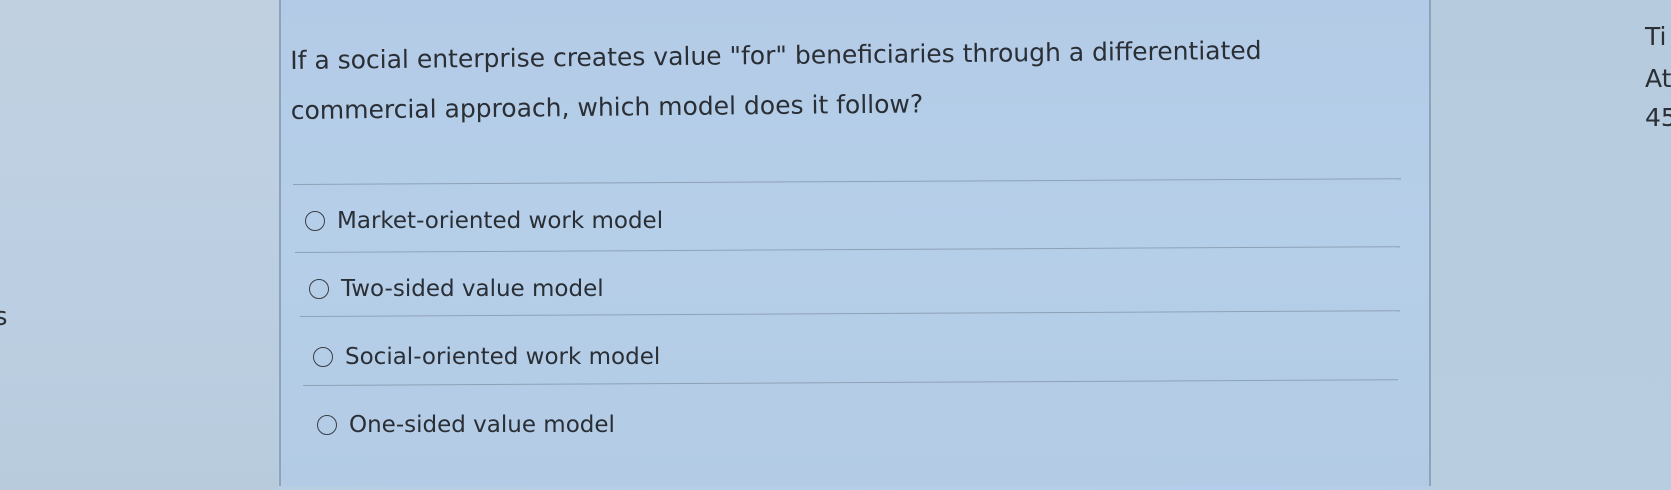 Image resolution: width=1671 pixels, height=490 pixels. I want to click on option-social-oriented-work-model: Social-oriented work model, so click(486, 357).